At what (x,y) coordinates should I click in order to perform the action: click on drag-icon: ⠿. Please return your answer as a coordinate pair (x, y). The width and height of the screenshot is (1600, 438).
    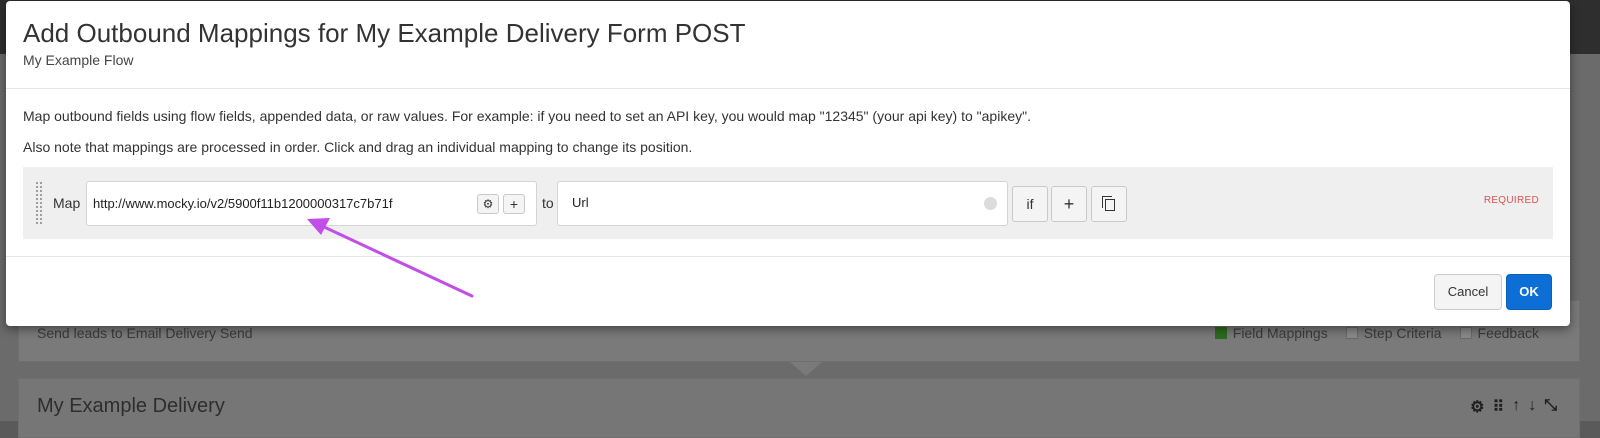
    Looking at the image, I should click on (1498, 407).